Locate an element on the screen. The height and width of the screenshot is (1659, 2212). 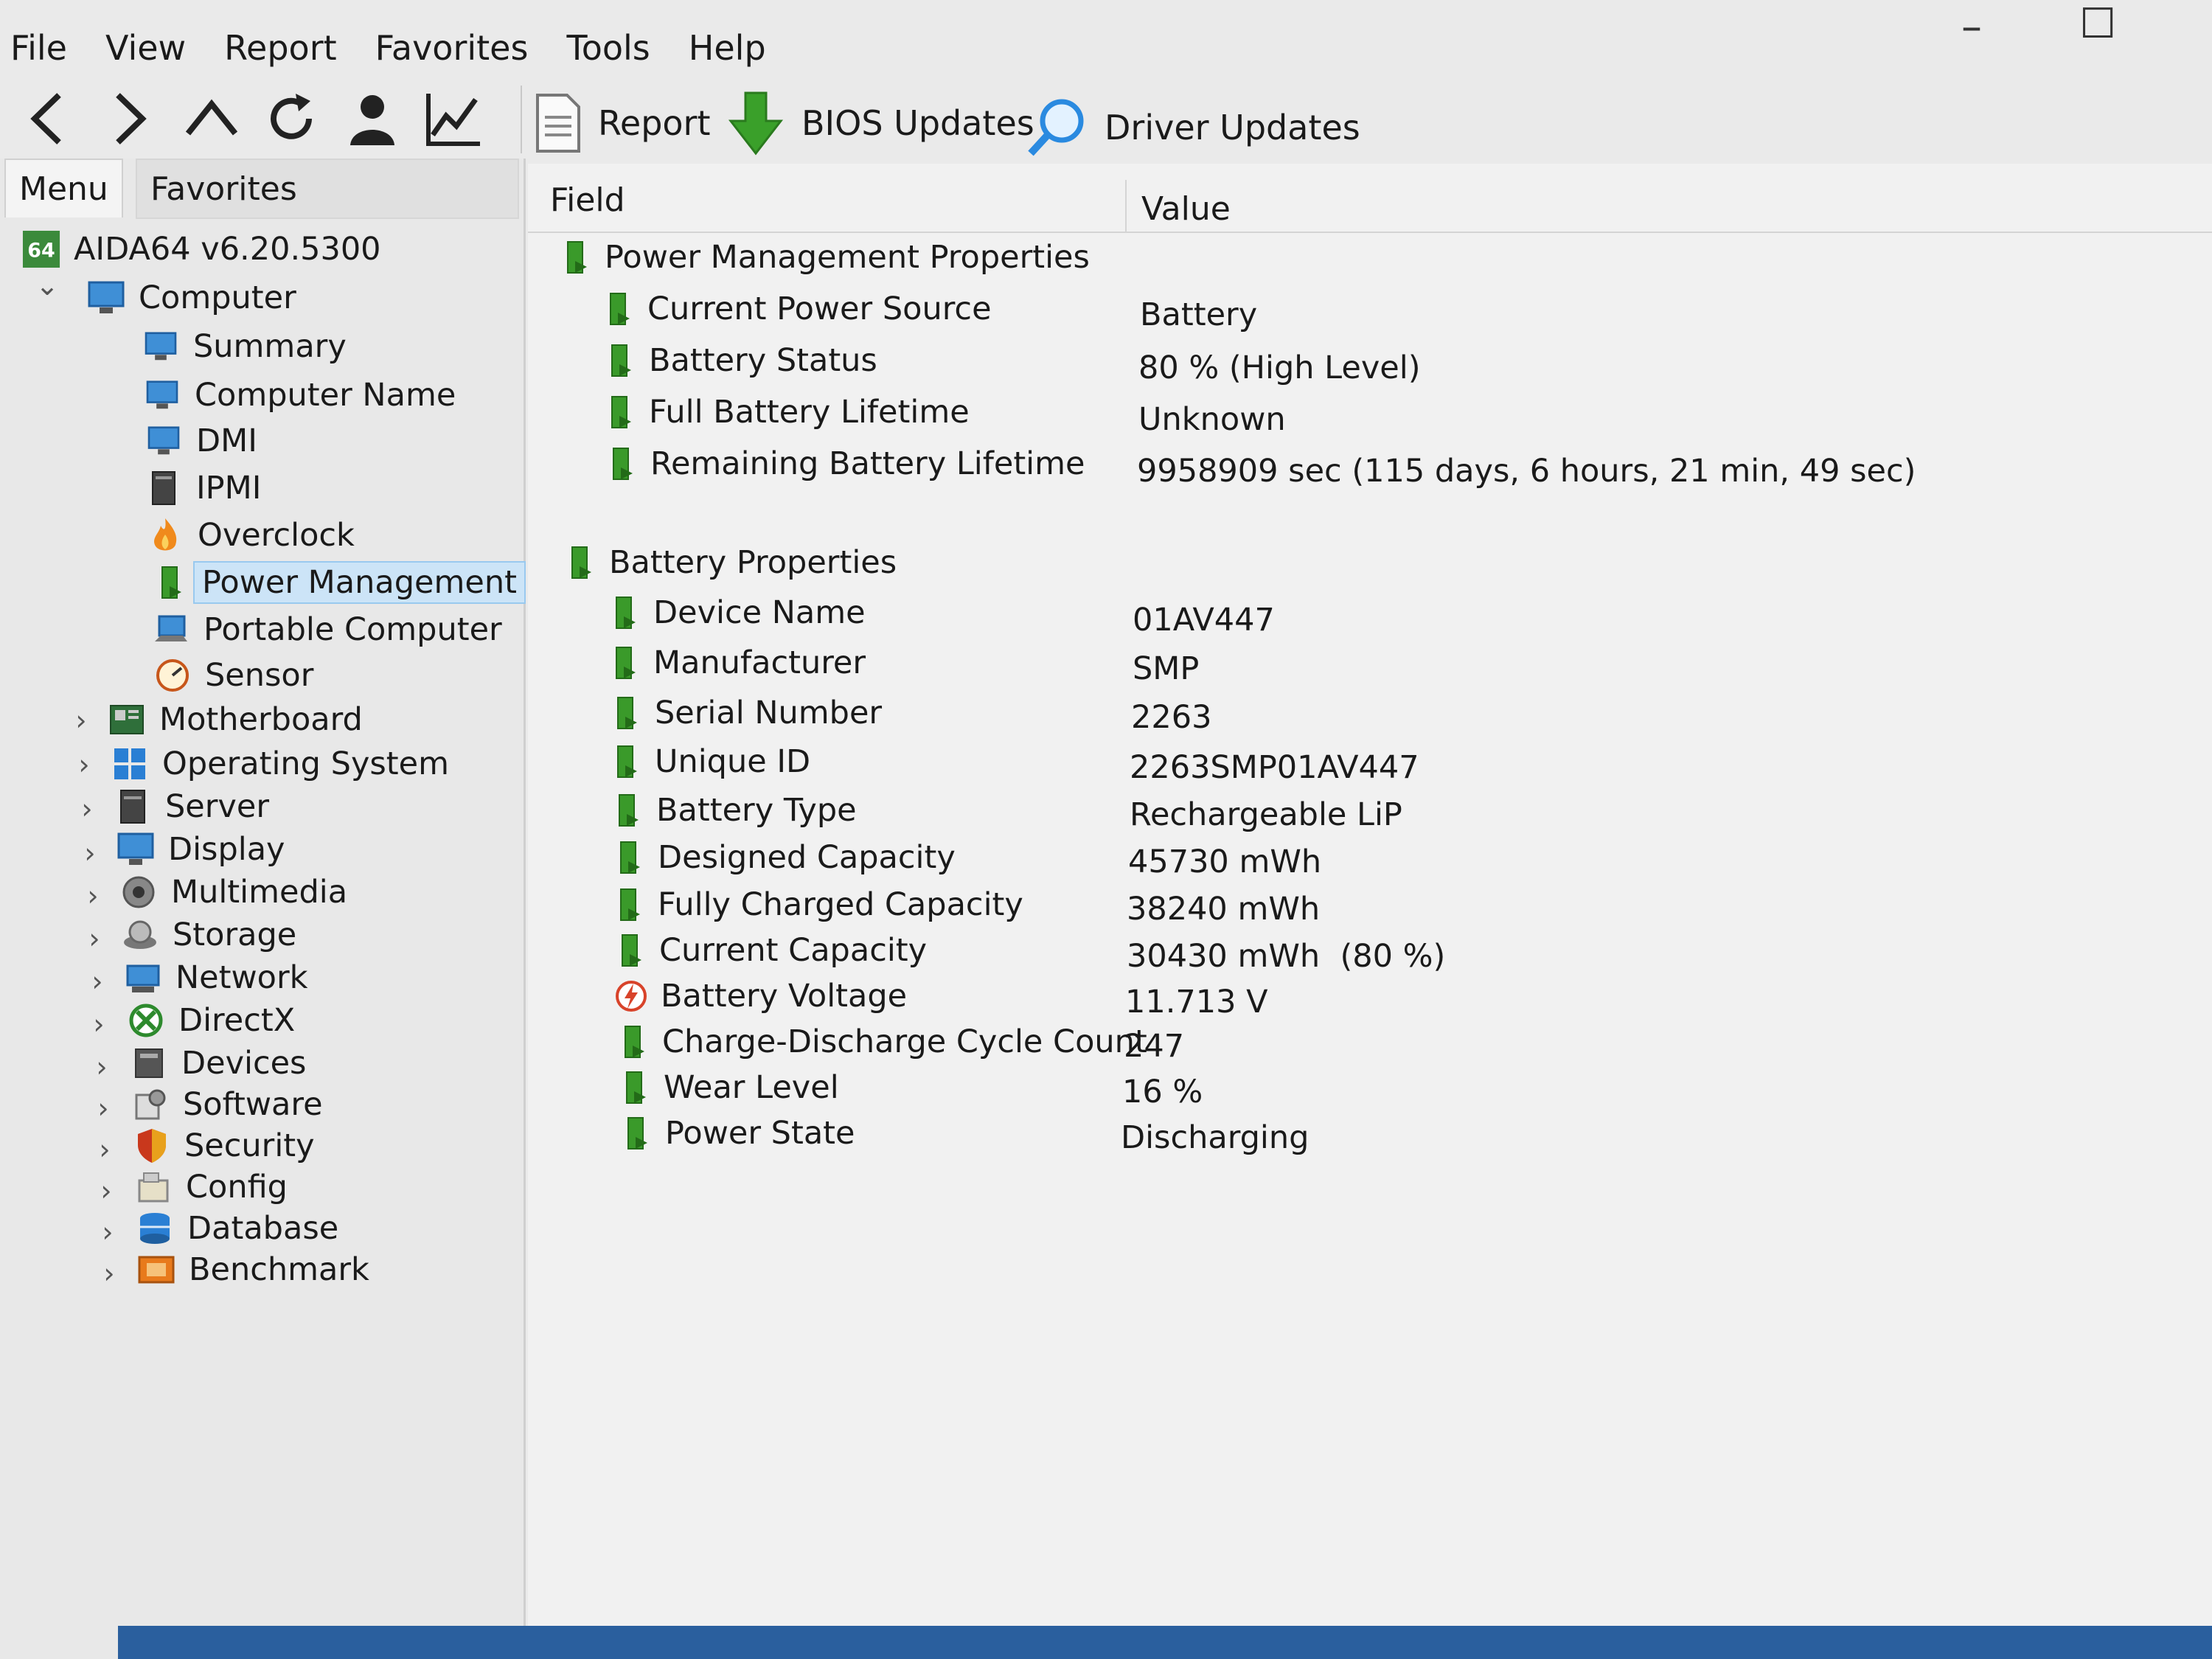
menu-view: View is located at coordinates (145, 48).